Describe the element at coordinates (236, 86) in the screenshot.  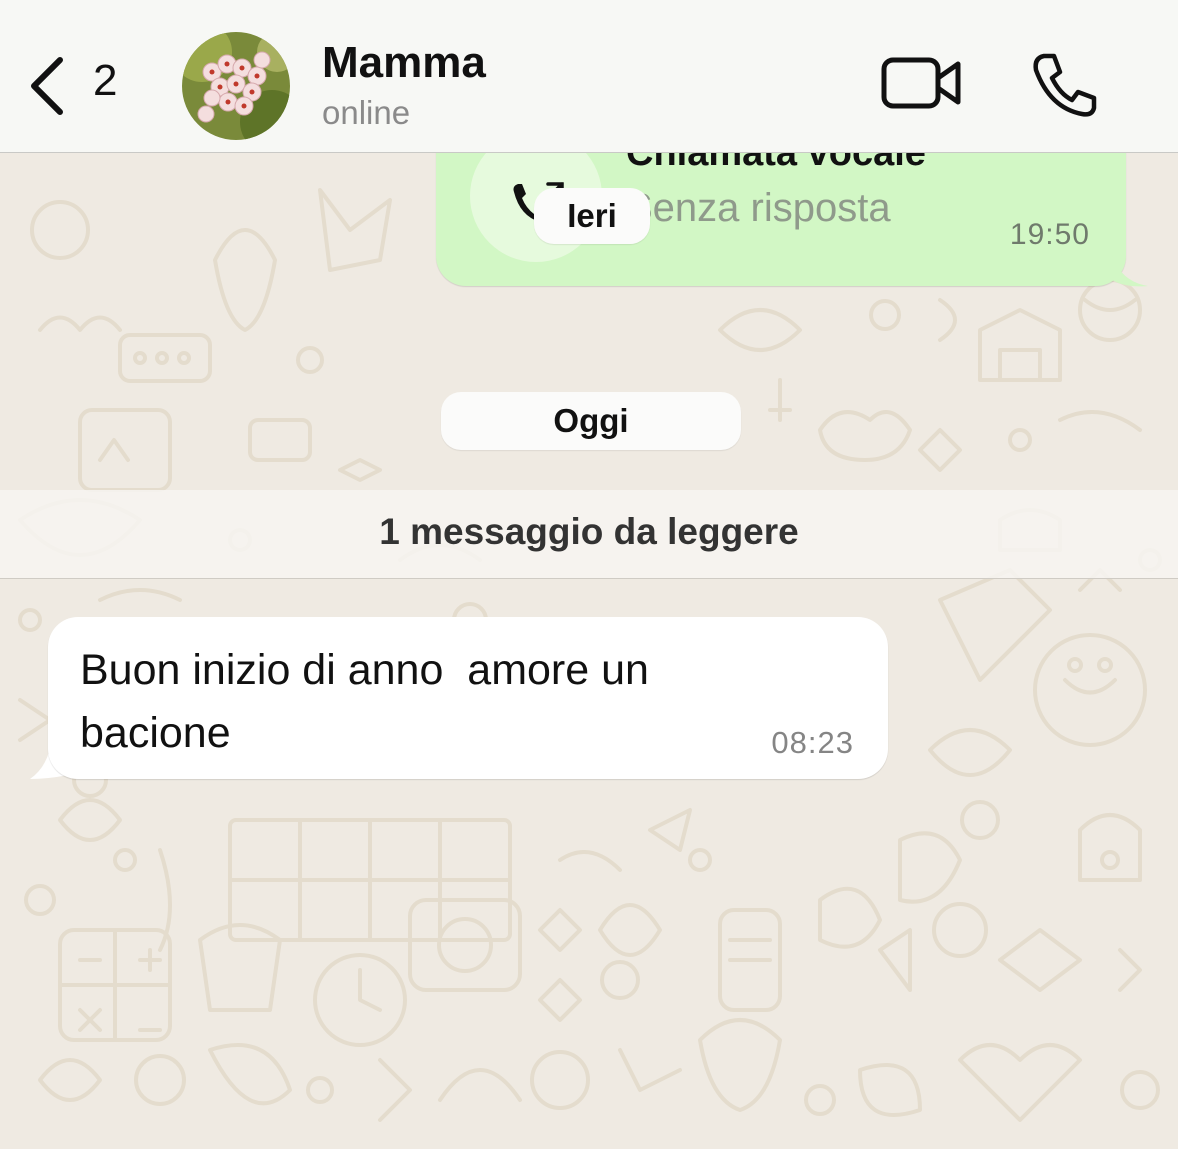
I see `avatar` at that location.